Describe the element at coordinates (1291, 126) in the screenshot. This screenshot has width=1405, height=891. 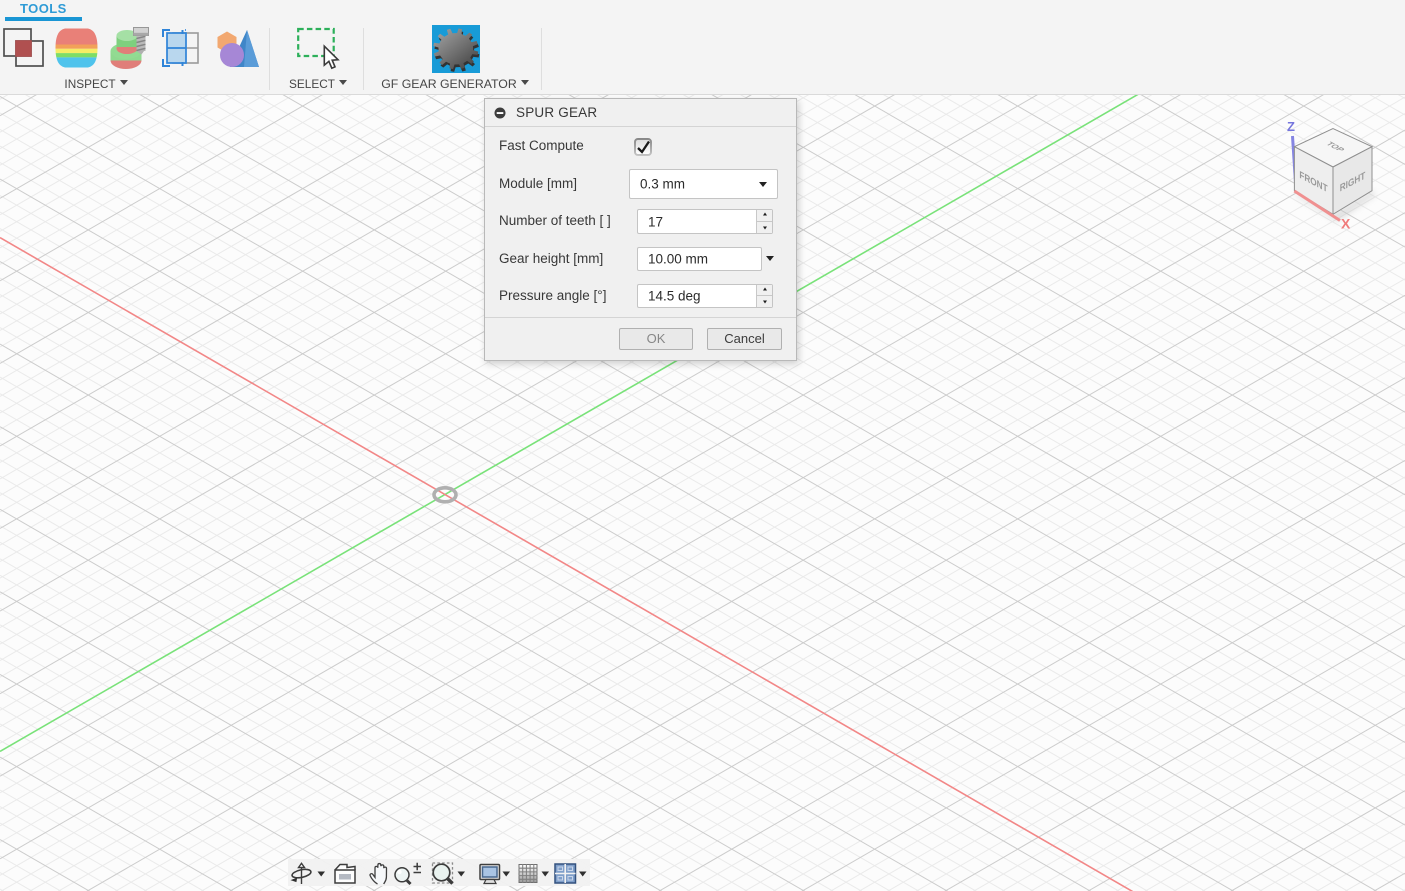
I see `svg-text: Z` at that location.